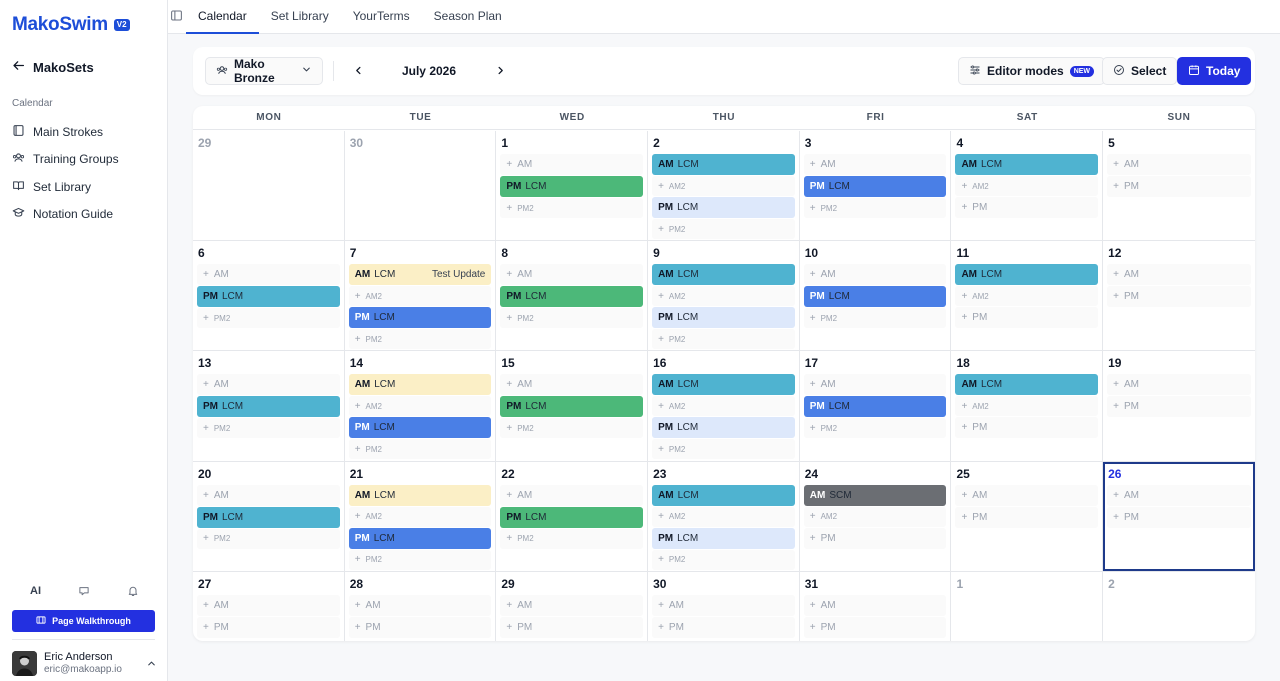 Image resolution: width=1280 pixels, height=681 pixels. What do you see at coordinates (83, 621) in the screenshot?
I see `page-walkthrough-button: Page Walkthrough` at bounding box center [83, 621].